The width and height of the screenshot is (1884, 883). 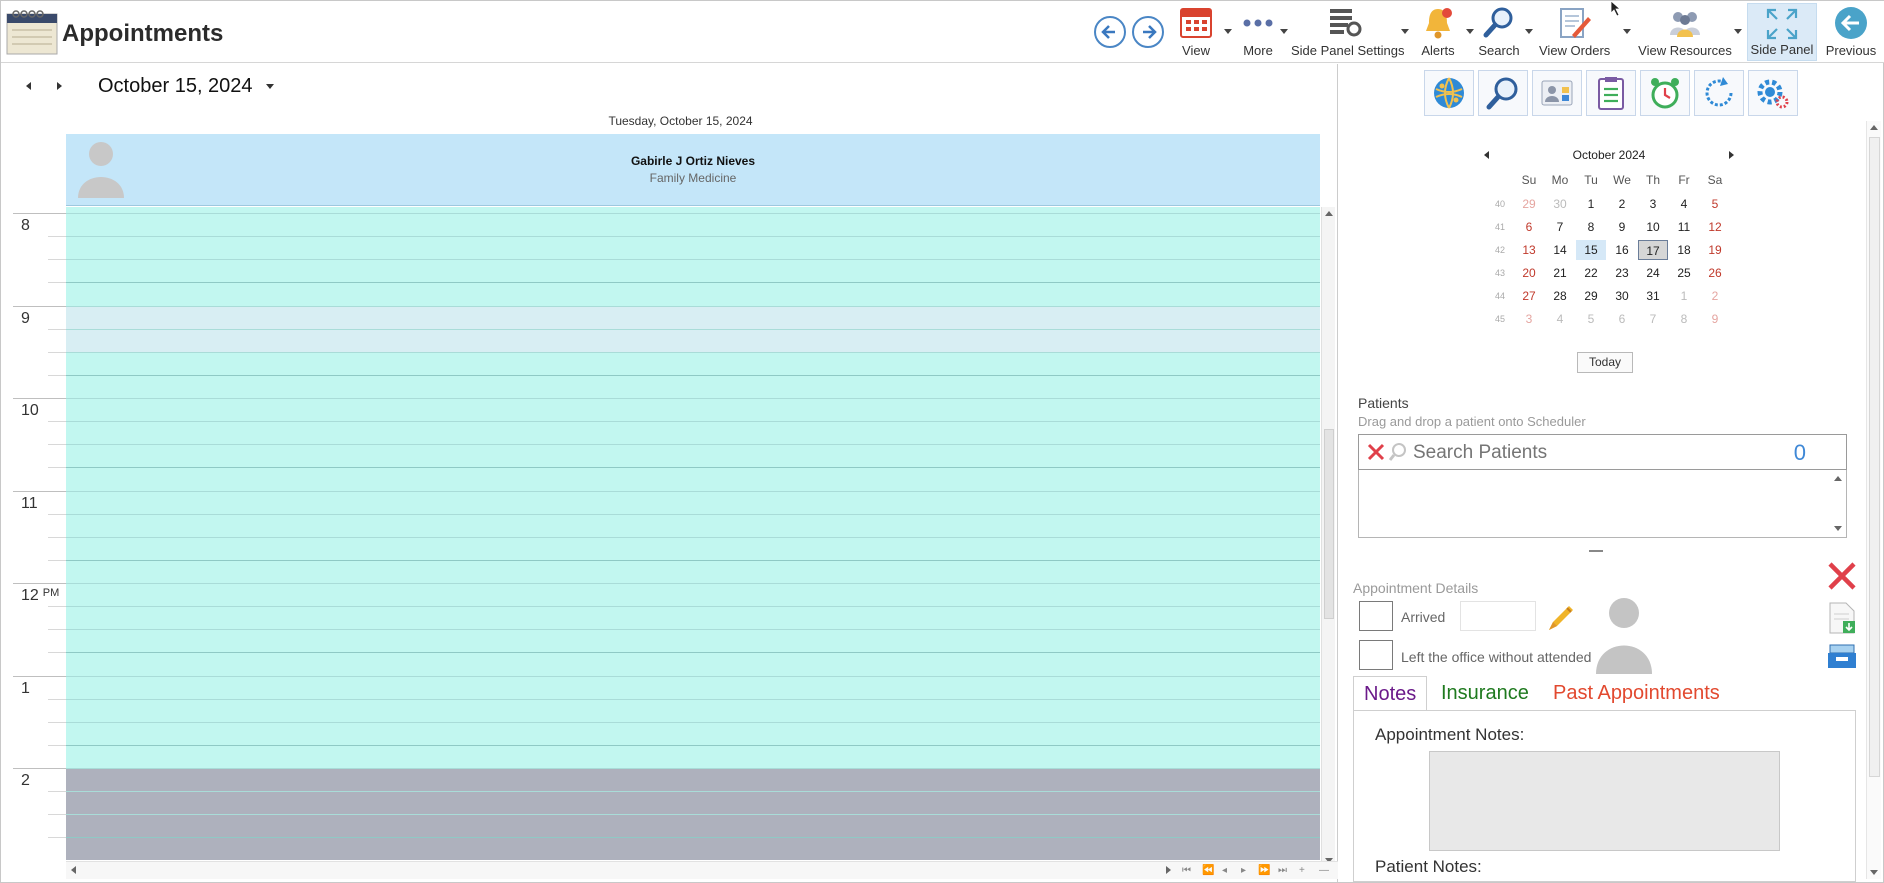 I want to click on calendar-day: 16, so click(x=1622, y=250).